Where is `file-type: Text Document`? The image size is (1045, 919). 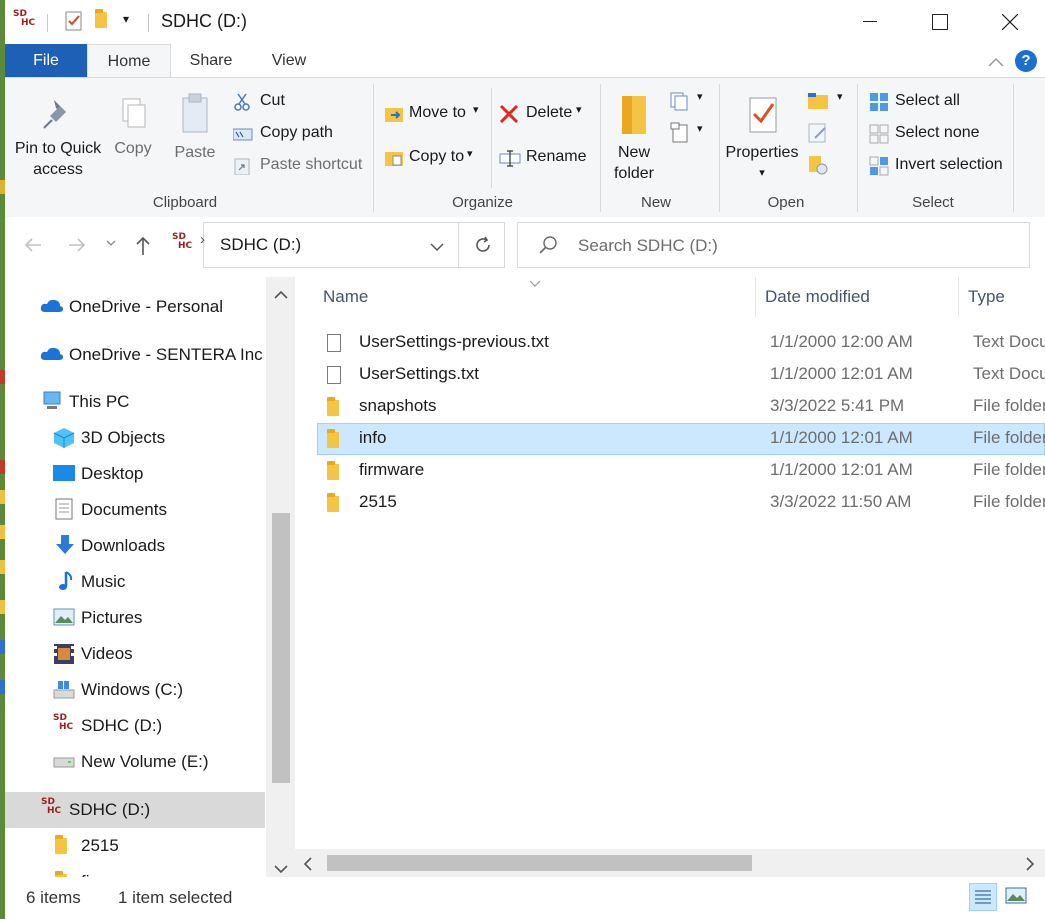 file-type: Text Document is located at coordinates (1009, 373).